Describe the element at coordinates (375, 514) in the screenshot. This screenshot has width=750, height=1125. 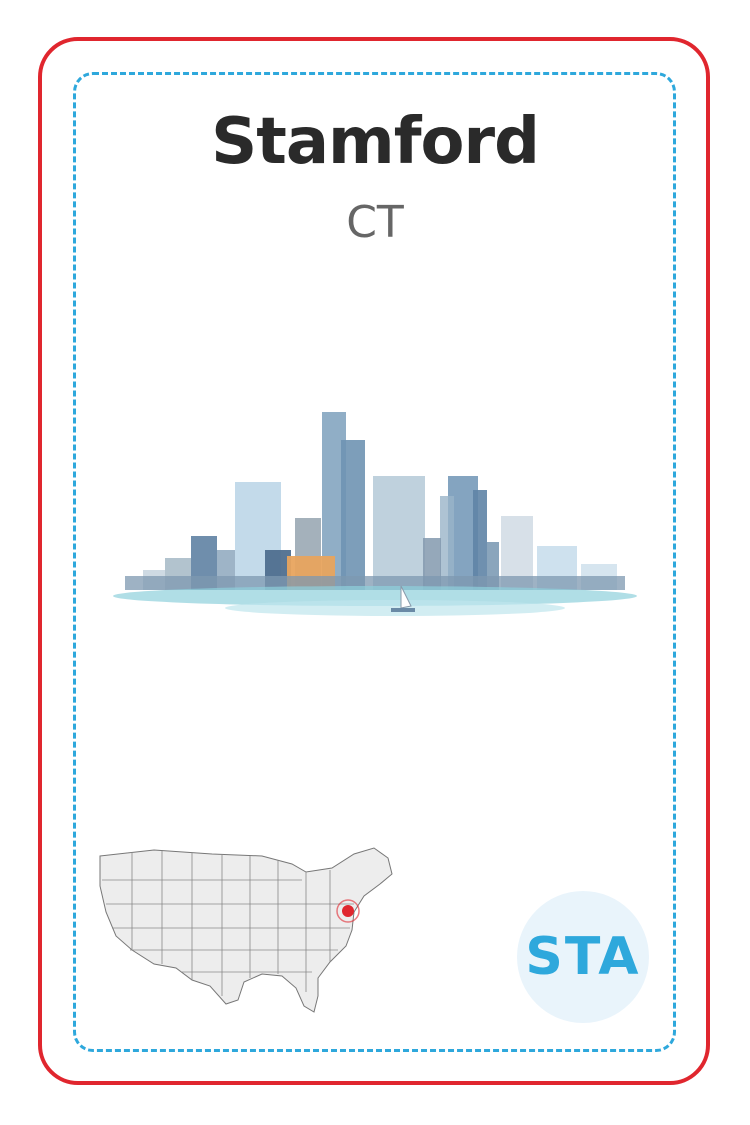
I see `skyline-illustration` at that location.